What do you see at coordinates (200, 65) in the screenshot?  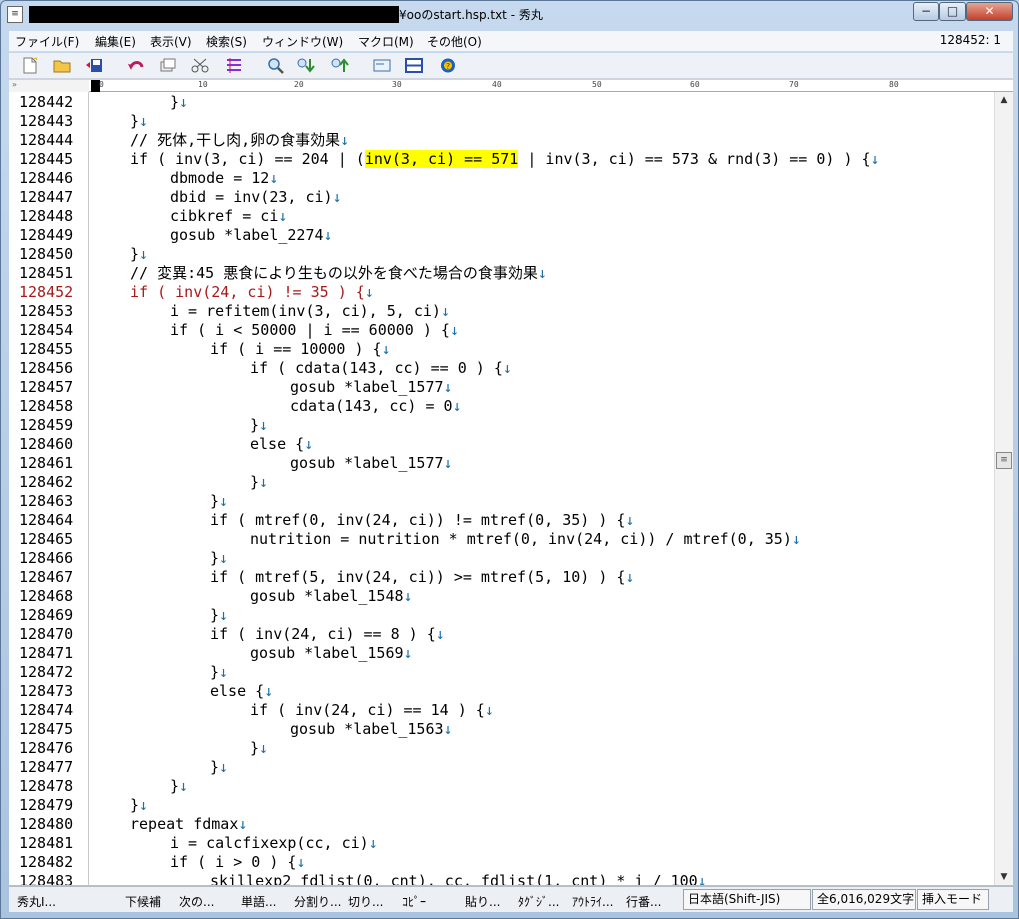 I see `cut-icon` at bounding box center [200, 65].